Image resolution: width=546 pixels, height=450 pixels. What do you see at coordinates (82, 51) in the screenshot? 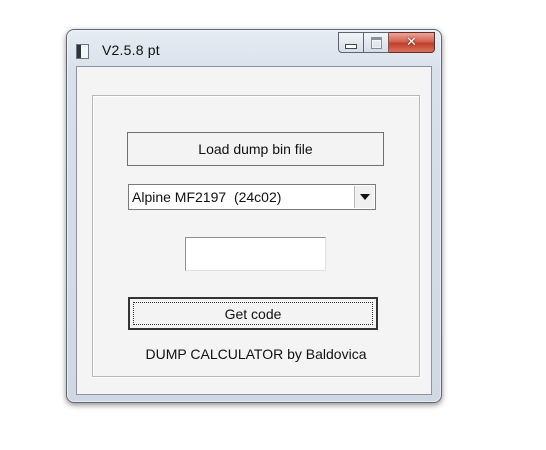
I see `app-icon` at bounding box center [82, 51].